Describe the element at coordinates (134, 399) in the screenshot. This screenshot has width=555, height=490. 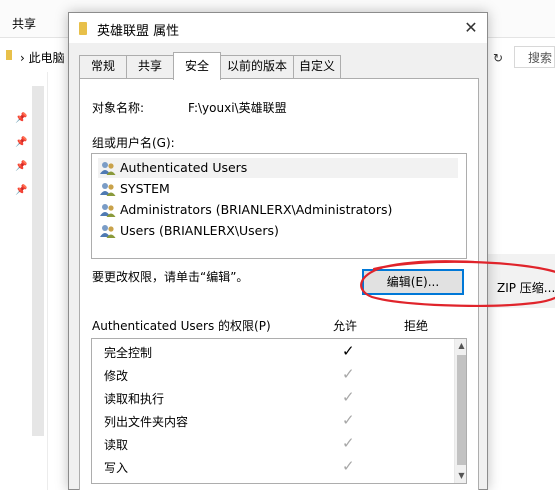
I see `permission-name: 读取和执行` at that location.